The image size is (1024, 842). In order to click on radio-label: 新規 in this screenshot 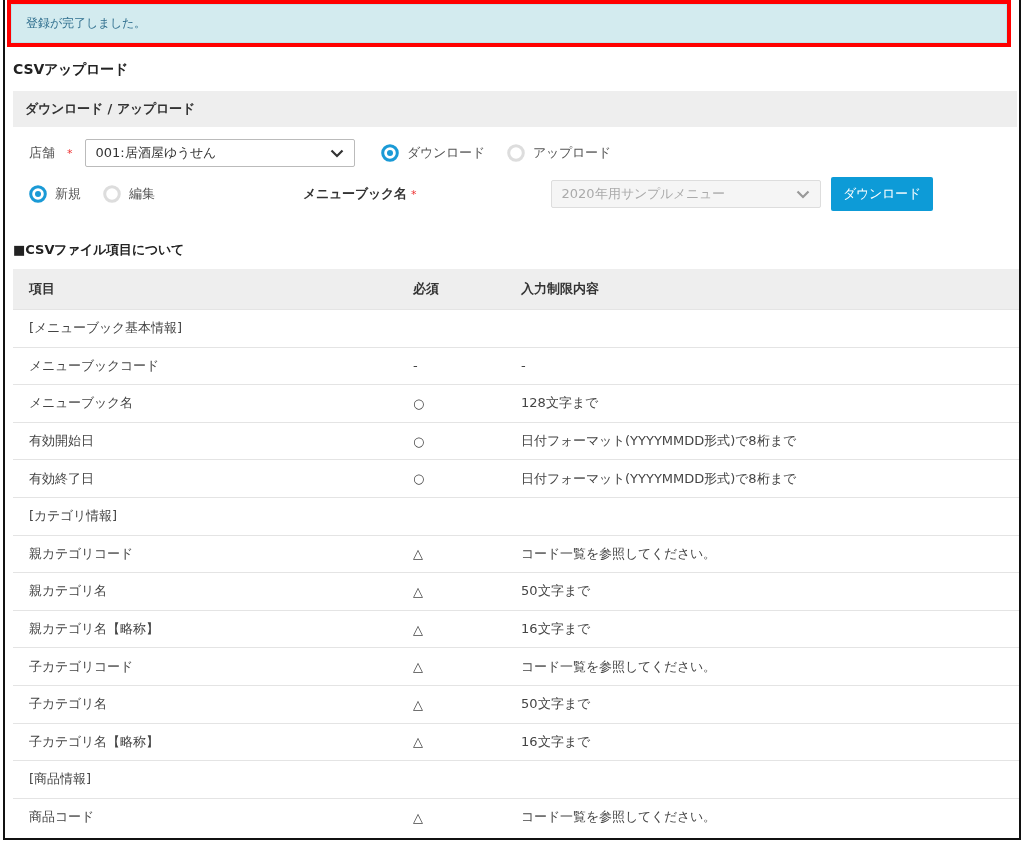, I will do `click(68, 194)`.